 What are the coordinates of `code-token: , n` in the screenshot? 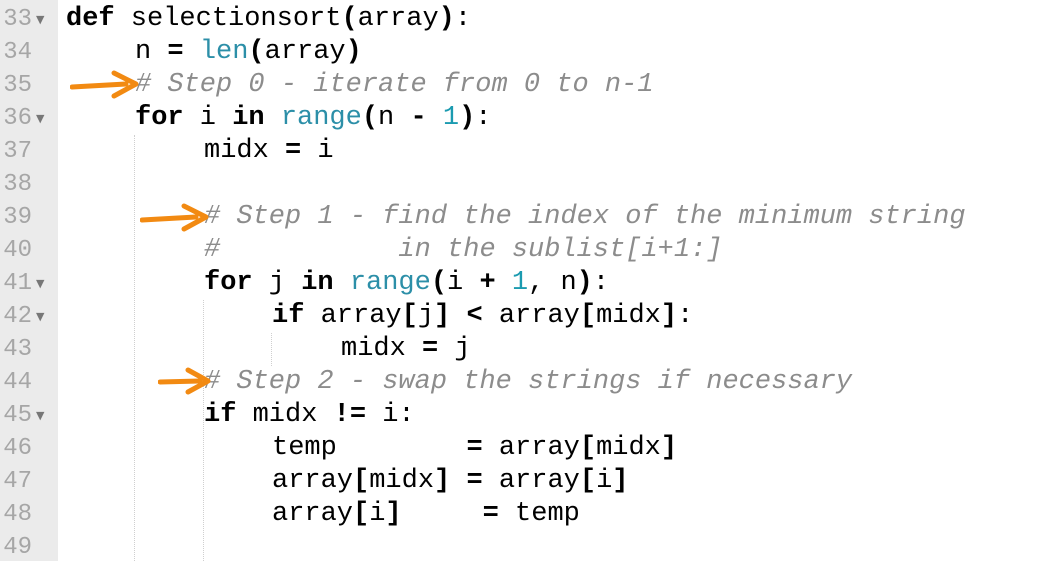 It's located at (552, 283).